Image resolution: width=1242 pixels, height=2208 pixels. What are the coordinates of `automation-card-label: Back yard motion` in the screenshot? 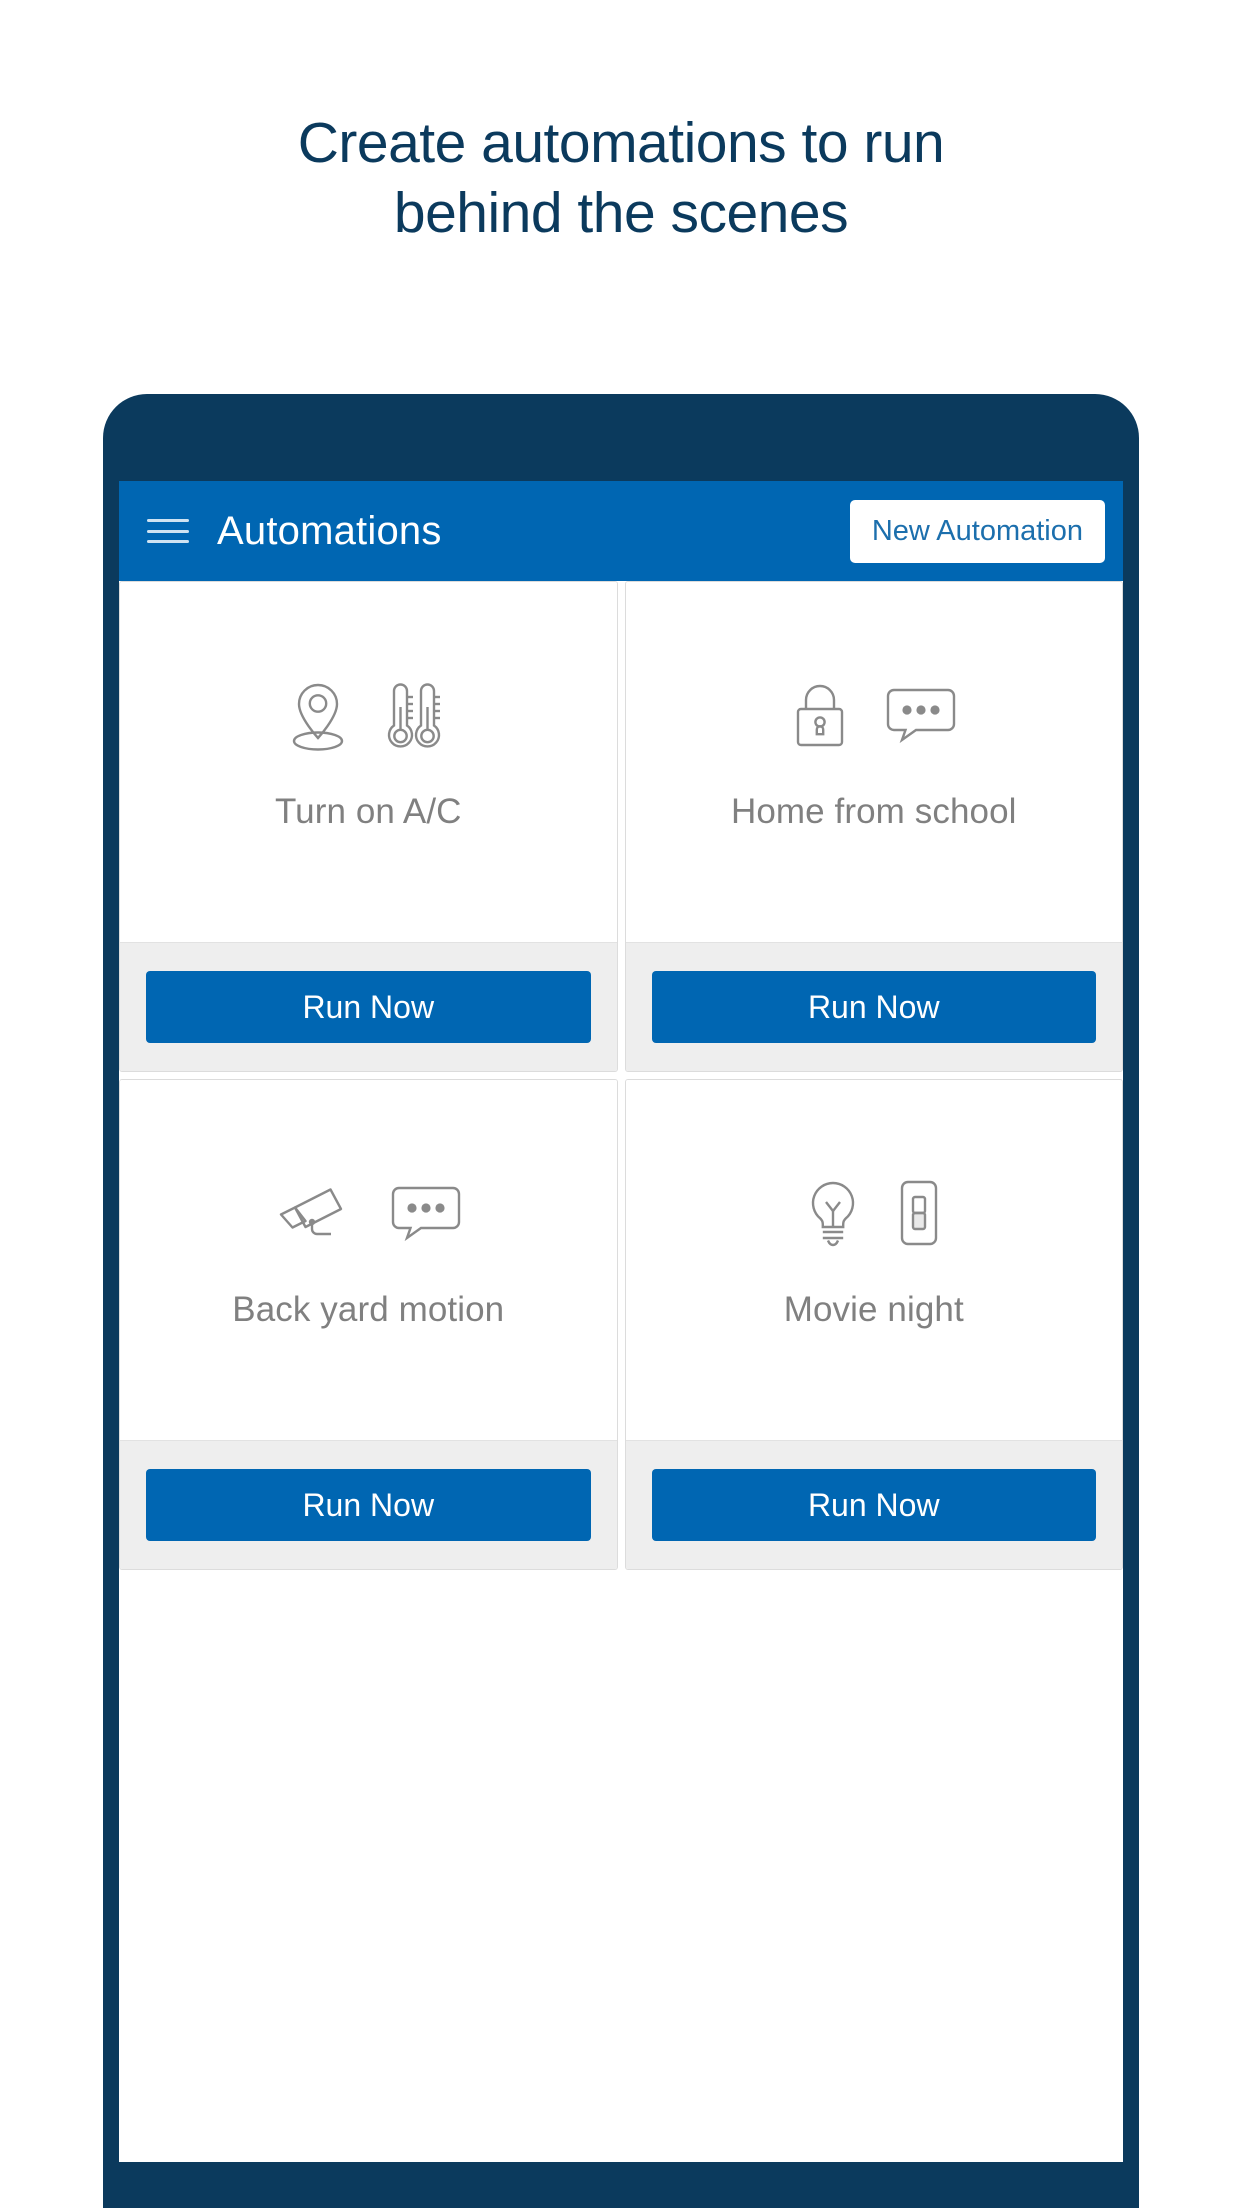 It's located at (368, 1309).